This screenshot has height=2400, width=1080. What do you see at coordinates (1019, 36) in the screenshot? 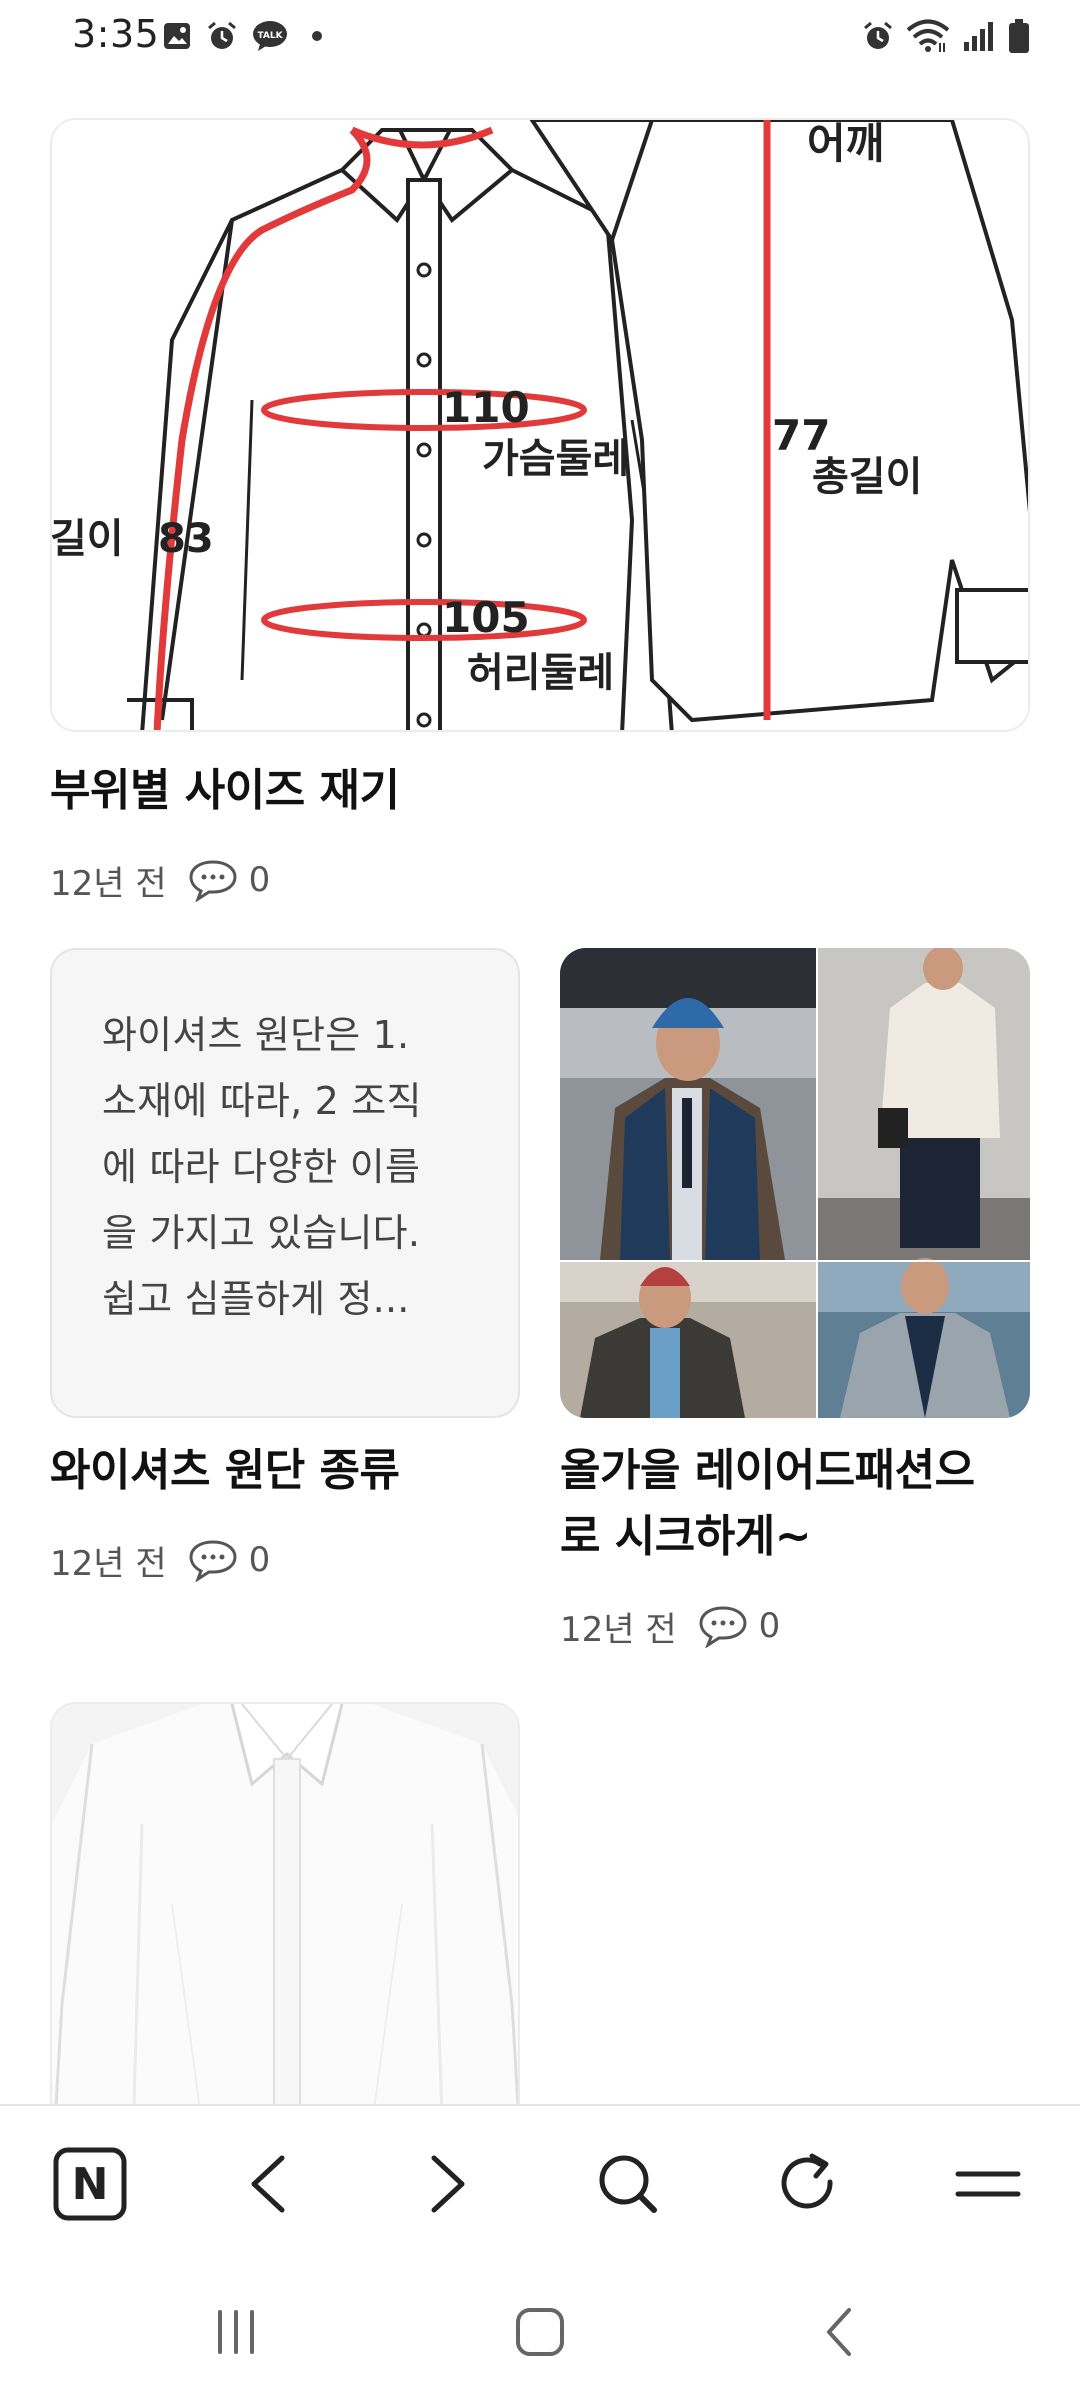
I see `battery-icon` at bounding box center [1019, 36].